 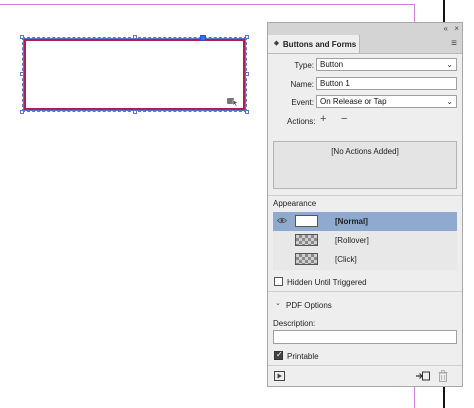 What do you see at coordinates (22, 112) in the screenshot?
I see `resize-handle-bottom-left` at bounding box center [22, 112].